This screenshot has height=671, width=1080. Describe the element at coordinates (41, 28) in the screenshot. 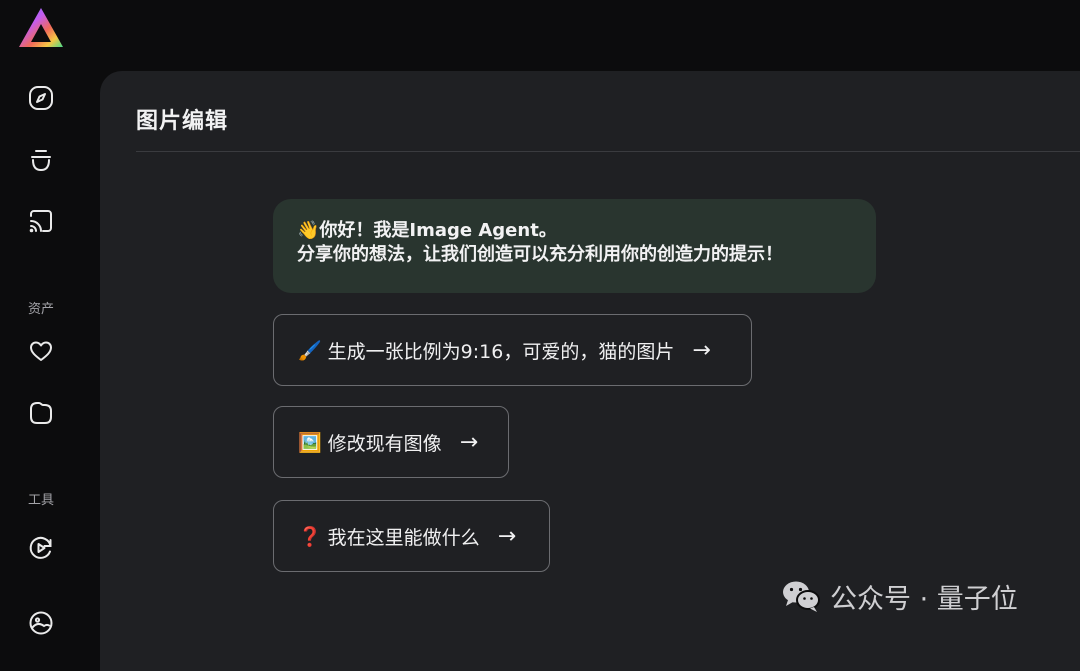

I see `app-logo-icon` at that location.